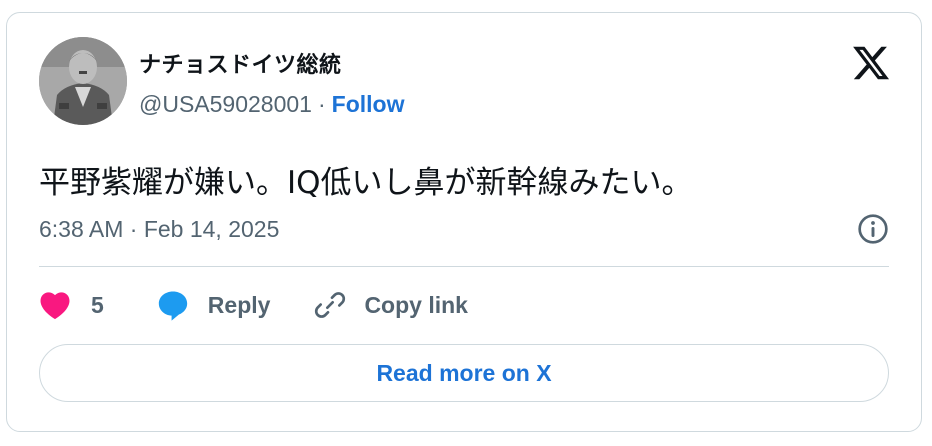 This screenshot has width=932, height=446. Describe the element at coordinates (97, 304) in the screenshot. I see `like-count: 5` at that location.